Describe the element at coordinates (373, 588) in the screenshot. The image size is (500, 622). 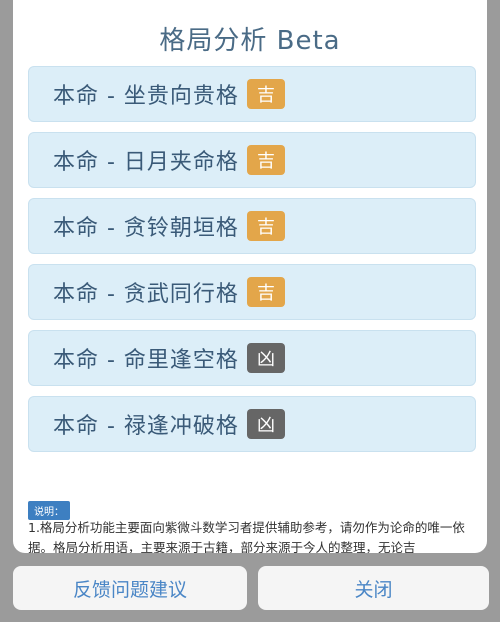
I see `close-button: 关闭` at that location.